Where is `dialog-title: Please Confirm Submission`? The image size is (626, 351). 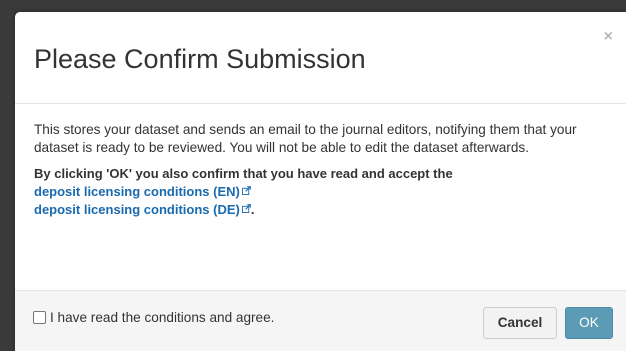 dialog-title: Please Confirm Submission is located at coordinates (200, 59).